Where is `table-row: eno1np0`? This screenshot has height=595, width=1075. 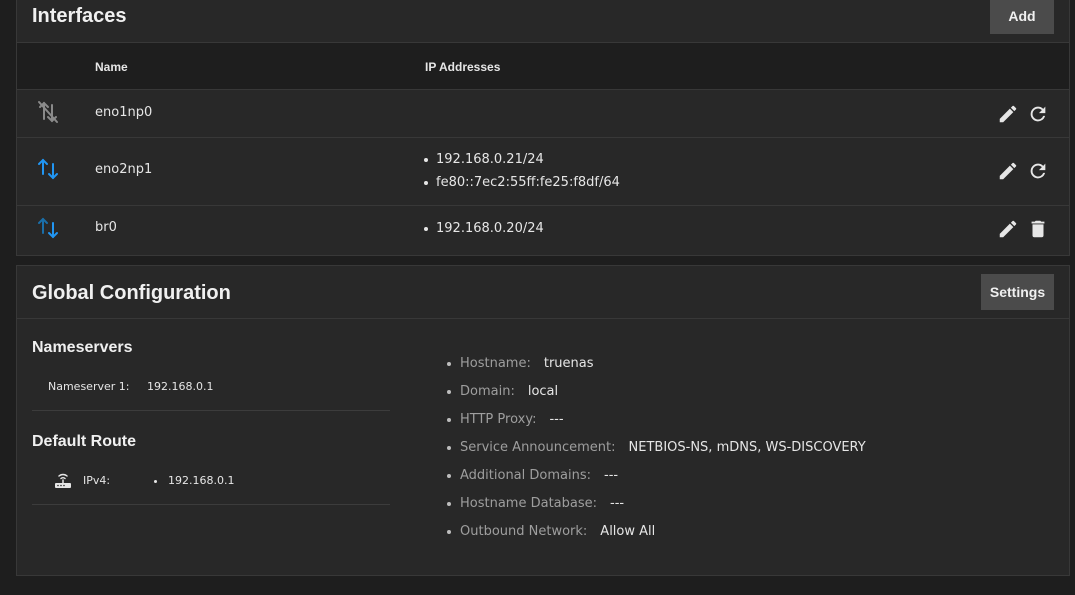 table-row: eno1np0 is located at coordinates (543, 114).